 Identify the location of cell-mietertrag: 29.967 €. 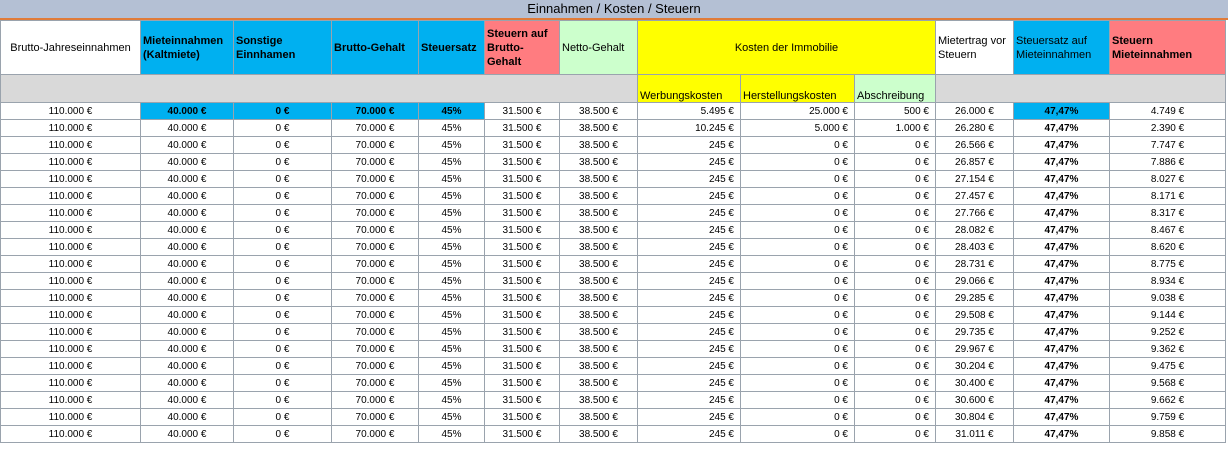
(974, 349).